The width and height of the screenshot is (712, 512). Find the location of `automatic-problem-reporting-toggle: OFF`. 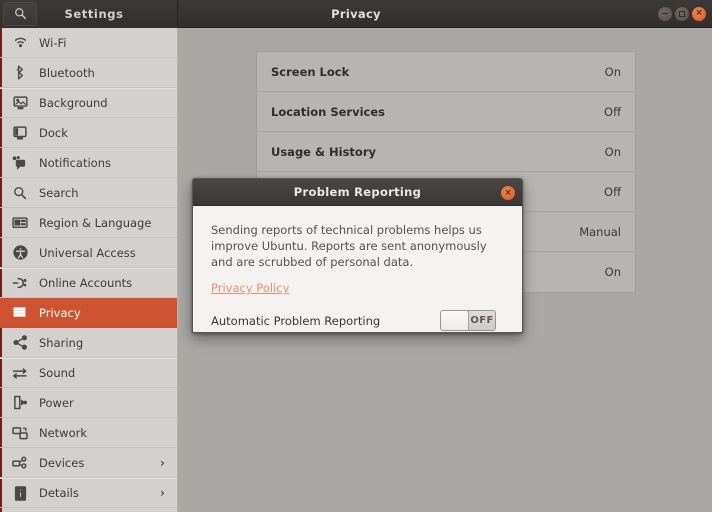

automatic-problem-reporting-toggle: OFF is located at coordinates (468, 320).